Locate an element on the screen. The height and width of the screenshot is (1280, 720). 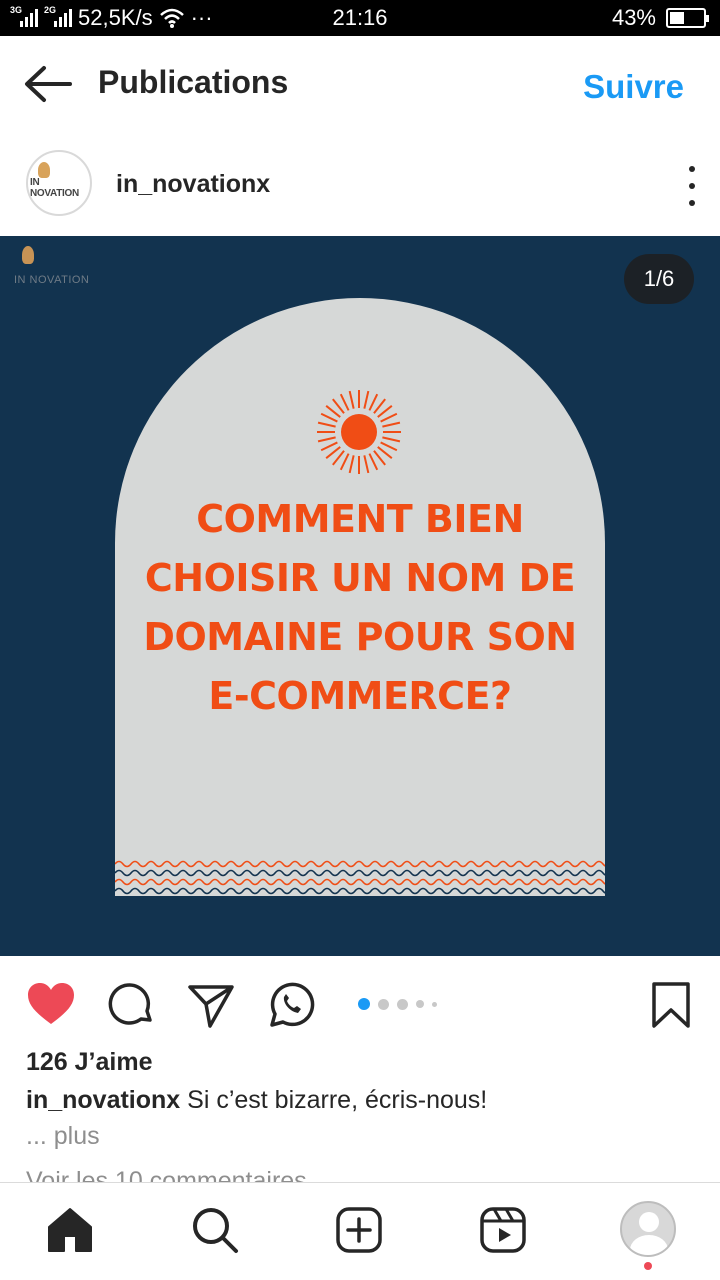
caption-text: Si c’est bizarre, écris-nous! is located at coordinates (337, 1100).